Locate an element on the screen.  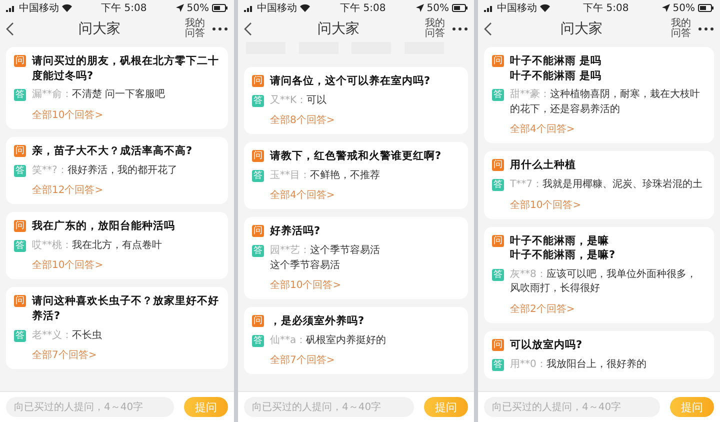
question-card: 问 亲，苗子大不大？成活率高不高? 答 笑**?：很好养活，我的都开花了 全部12个回答> is located at coordinates (117, 170).